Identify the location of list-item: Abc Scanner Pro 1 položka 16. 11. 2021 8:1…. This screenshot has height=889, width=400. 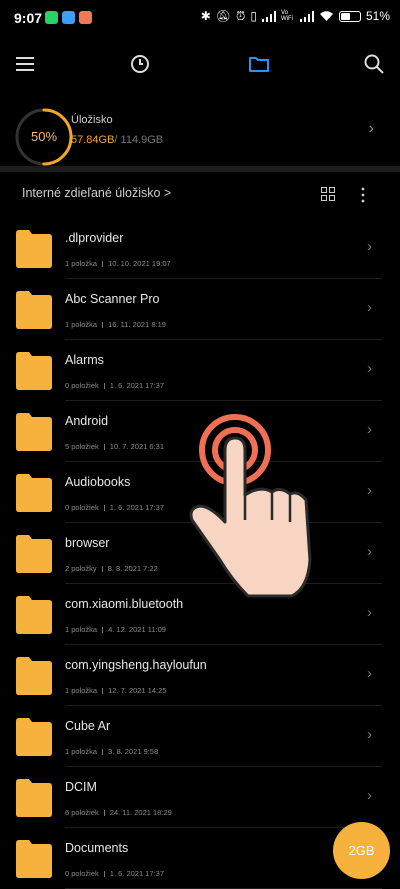
(200, 309).